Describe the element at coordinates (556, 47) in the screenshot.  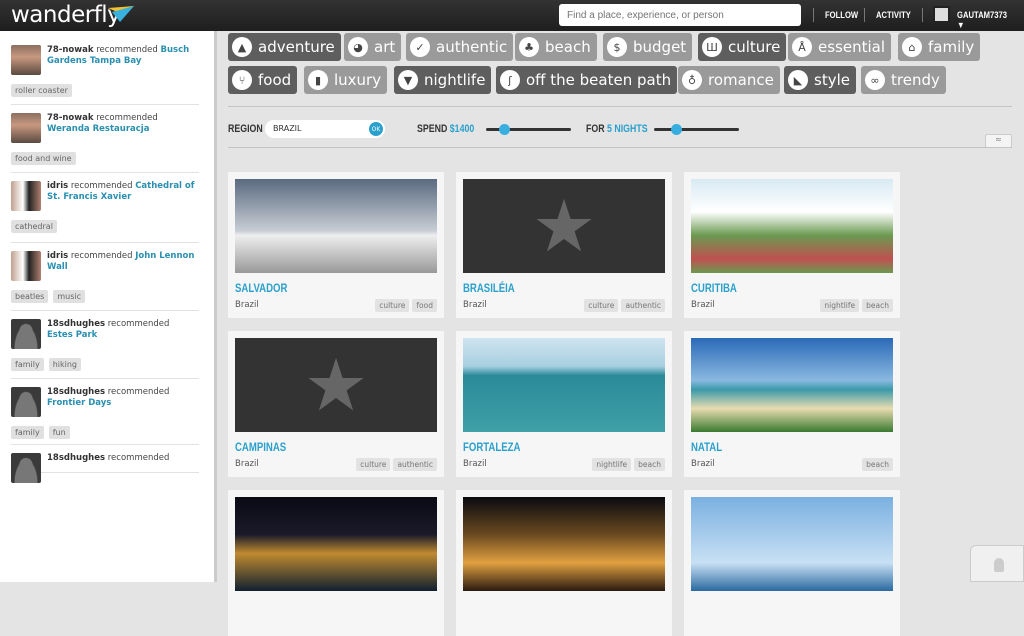
I see `category-beach: ♣ beach` at that location.